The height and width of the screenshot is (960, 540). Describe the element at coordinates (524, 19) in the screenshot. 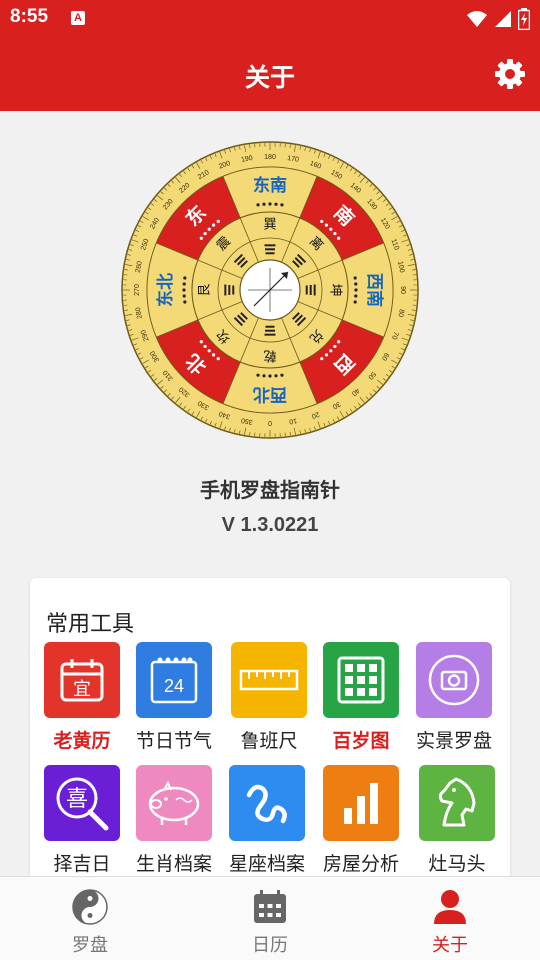

I see `battery-icon` at that location.